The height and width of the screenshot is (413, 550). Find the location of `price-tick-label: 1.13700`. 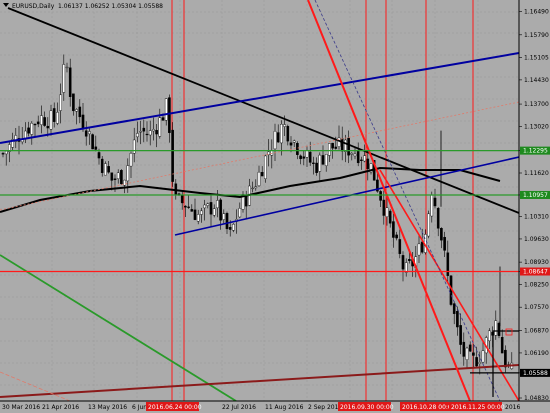

price-tick-label: 1.13700 is located at coordinates (536, 104).